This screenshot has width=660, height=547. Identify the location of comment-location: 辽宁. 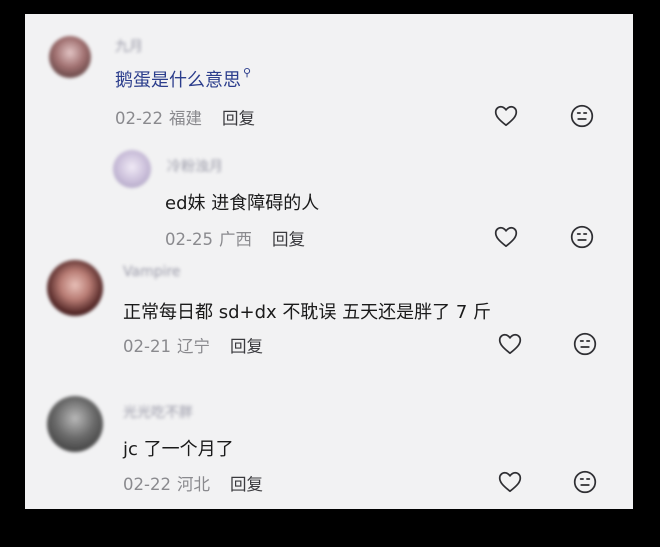
(193, 346).